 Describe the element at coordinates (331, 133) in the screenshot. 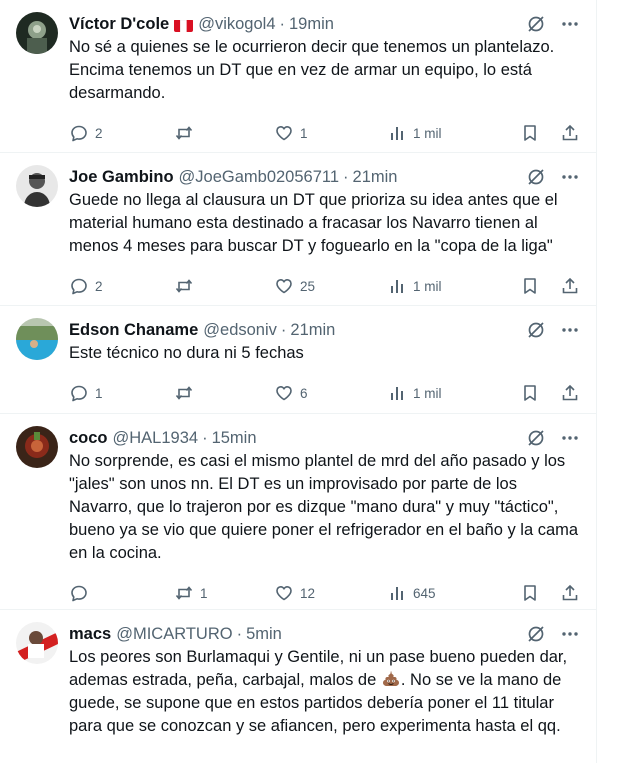

I see `like-button: 1` at that location.